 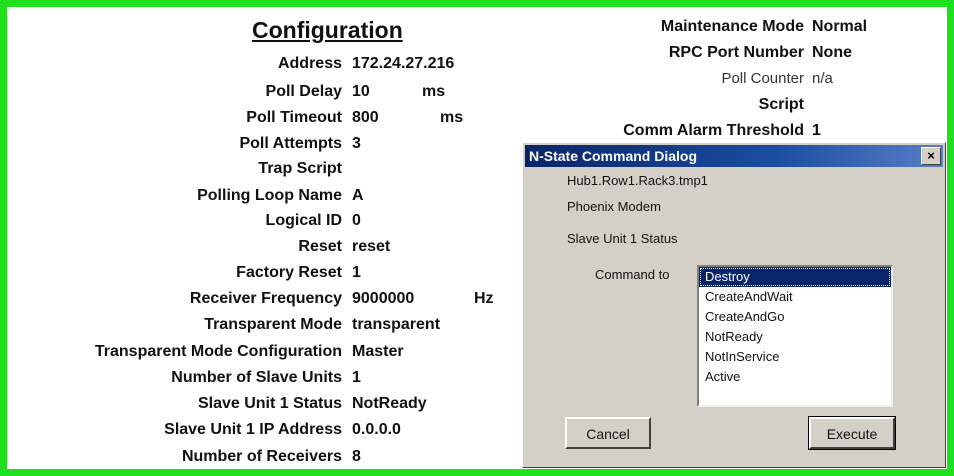 I want to click on field-label-address: Address, so click(x=309, y=63).